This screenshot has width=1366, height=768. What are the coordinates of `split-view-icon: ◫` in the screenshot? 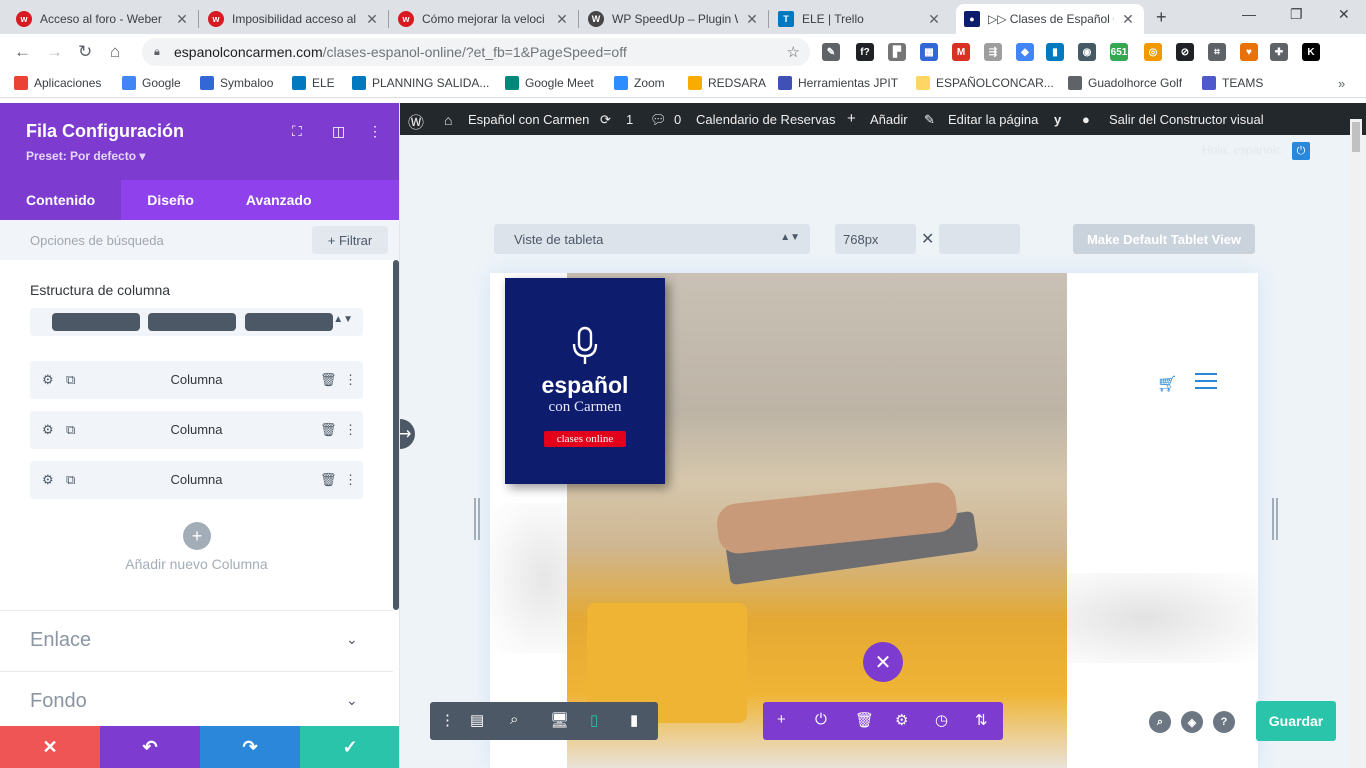 It's located at (338, 131).